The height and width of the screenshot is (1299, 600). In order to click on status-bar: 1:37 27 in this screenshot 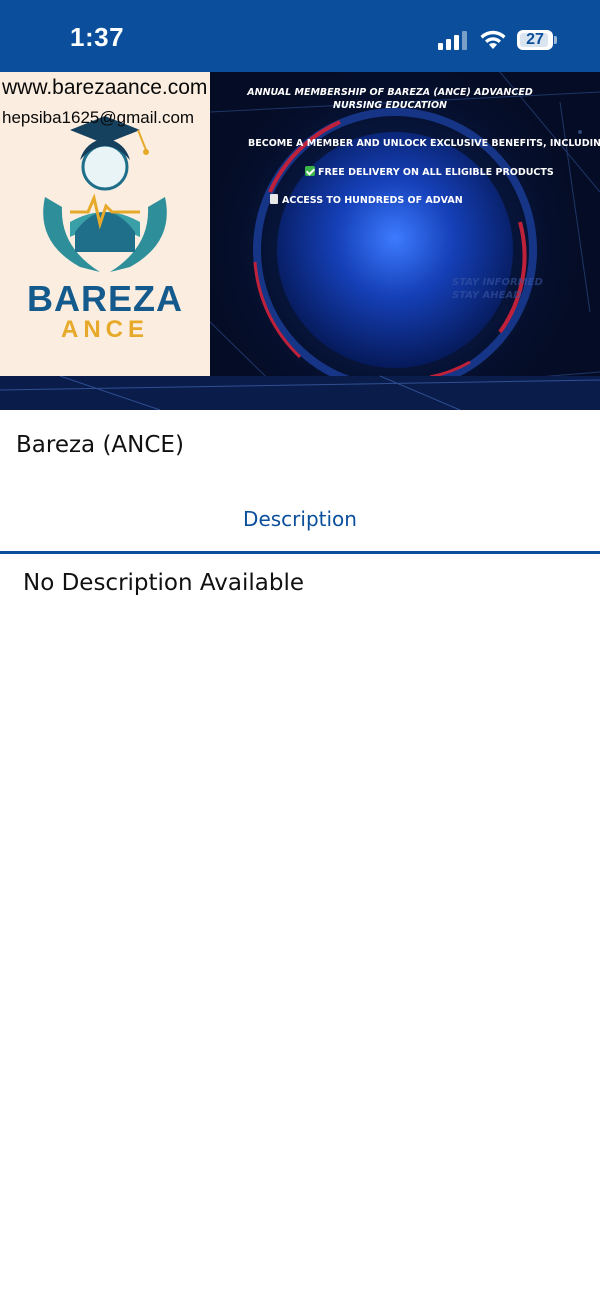, I will do `click(300, 36)`.